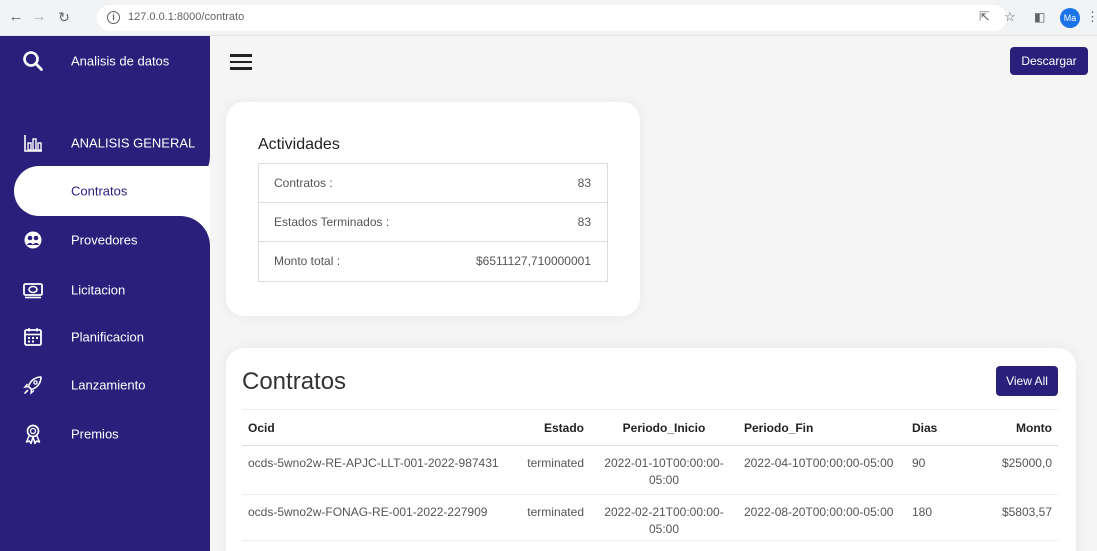  Describe the element at coordinates (33, 240) in the screenshot. I see `people-icon` at that location.